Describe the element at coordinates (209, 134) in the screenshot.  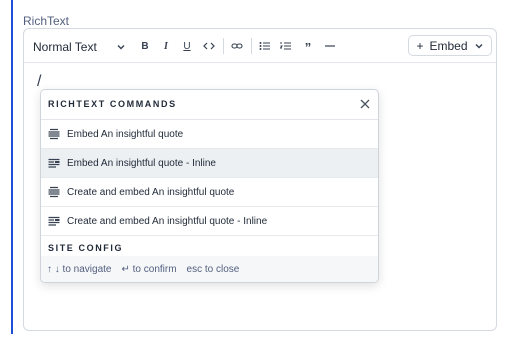
I see `command-item: Embed An insightful quote` at that location.